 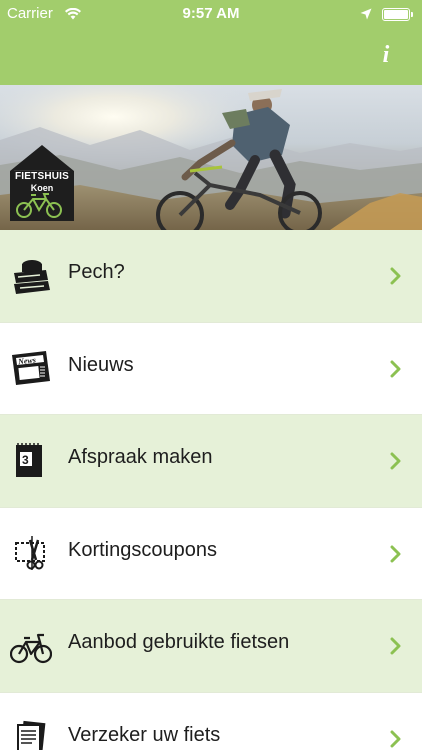 I want to click on calendar-icon: 3, so click(x=31, y=461).